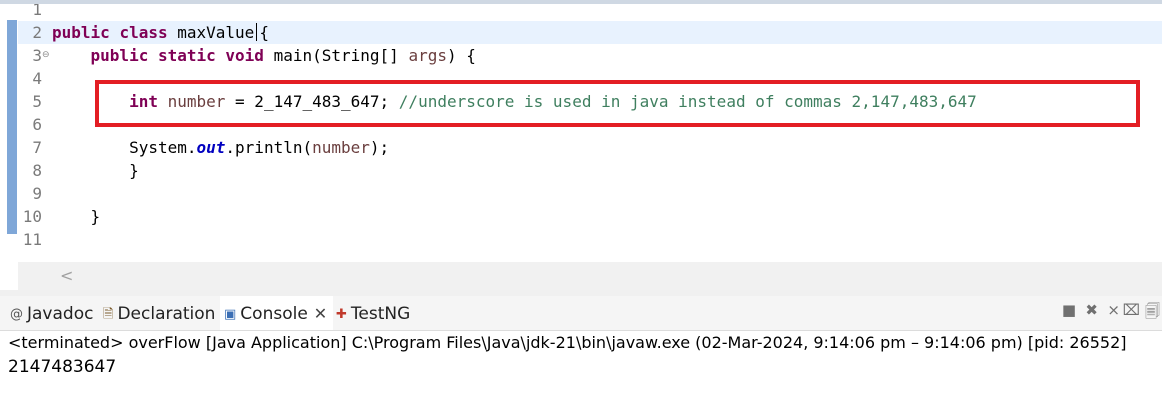 This screenshot has width=1162, height=413. I want to click on tab-label: Console, so click(274, 314).